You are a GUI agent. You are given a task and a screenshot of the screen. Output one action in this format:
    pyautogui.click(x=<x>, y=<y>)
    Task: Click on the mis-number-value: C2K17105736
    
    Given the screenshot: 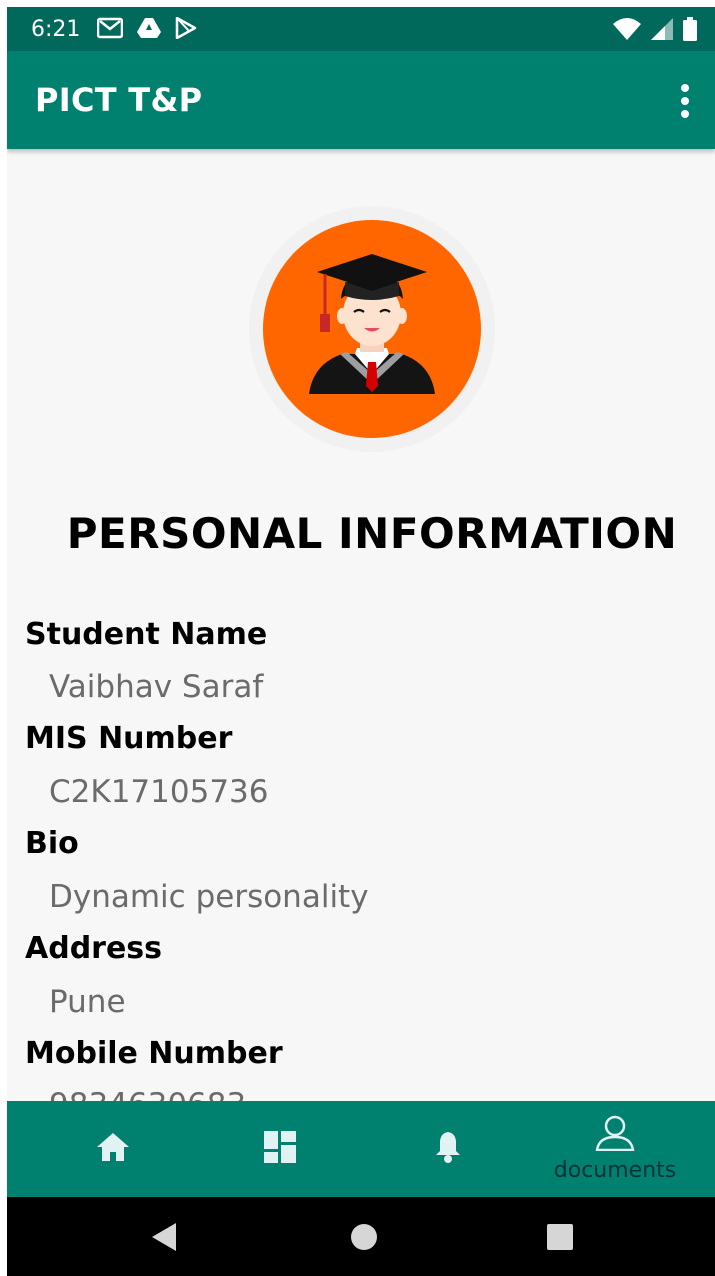 What is the action you would take?
    pyautogui.click(x=159, y=792)
    